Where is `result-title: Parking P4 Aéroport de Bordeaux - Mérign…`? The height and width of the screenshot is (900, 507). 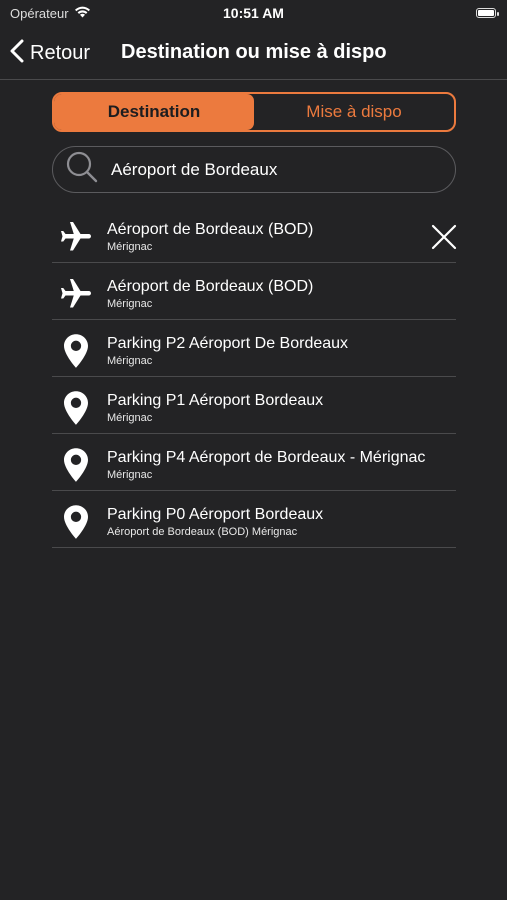
result-title: Parking P4 Aéroport de Bordeaux - Mérign… is located at coordinates (266, 457).